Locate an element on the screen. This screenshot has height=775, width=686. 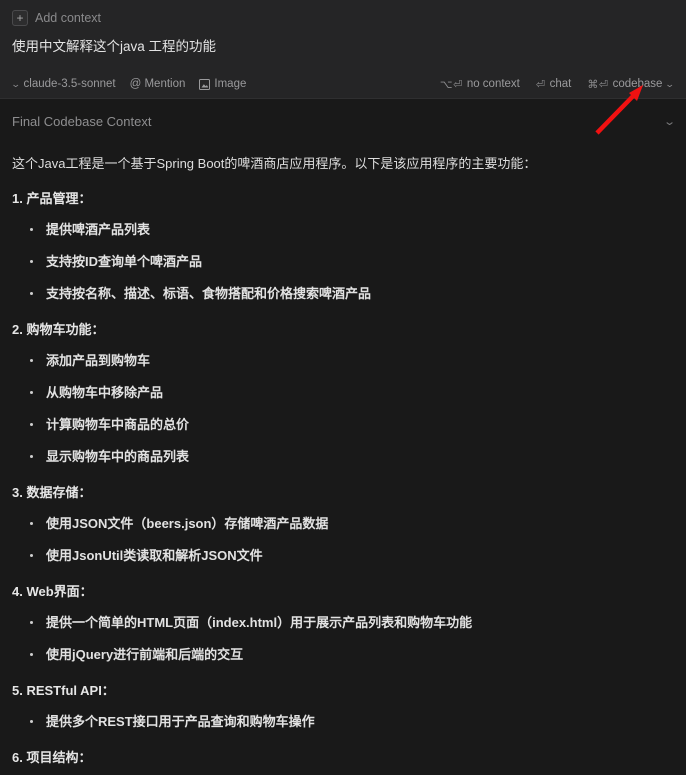
codebase-label: codebase is located at coordinates (637, 84).